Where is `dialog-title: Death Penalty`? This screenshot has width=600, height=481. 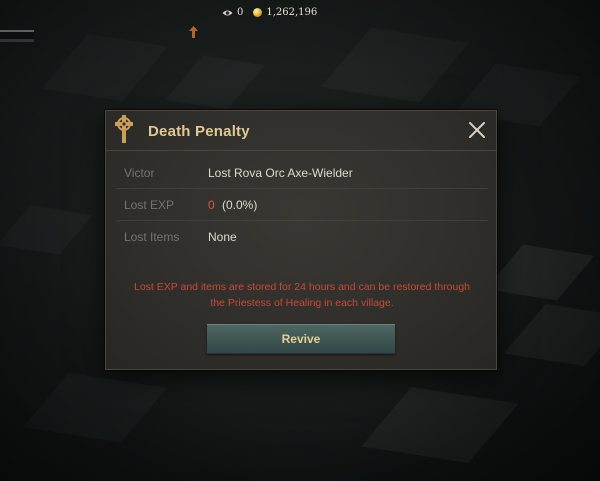
dialog-title: Death Penalty is located at coordinates (199, 131).